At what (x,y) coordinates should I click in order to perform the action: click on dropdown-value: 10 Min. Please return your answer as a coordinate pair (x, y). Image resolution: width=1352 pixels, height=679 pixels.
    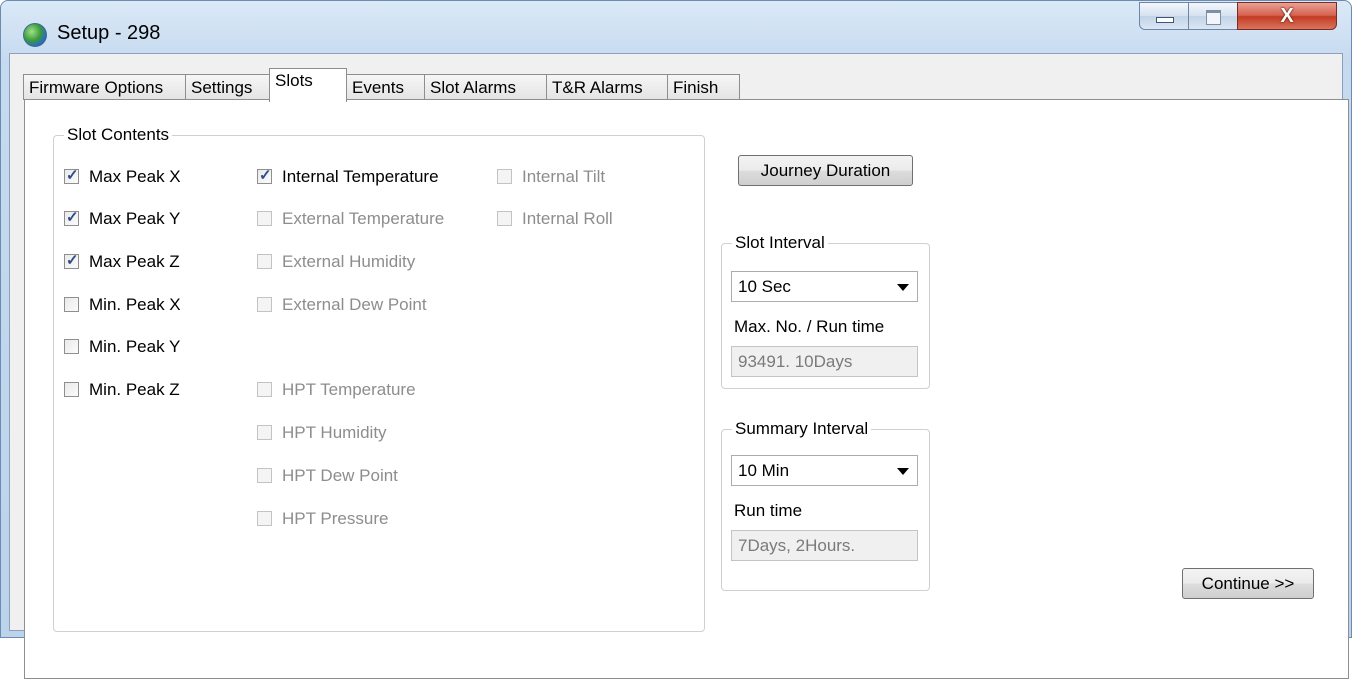
    Looking at the image, I should click on (764, 470).